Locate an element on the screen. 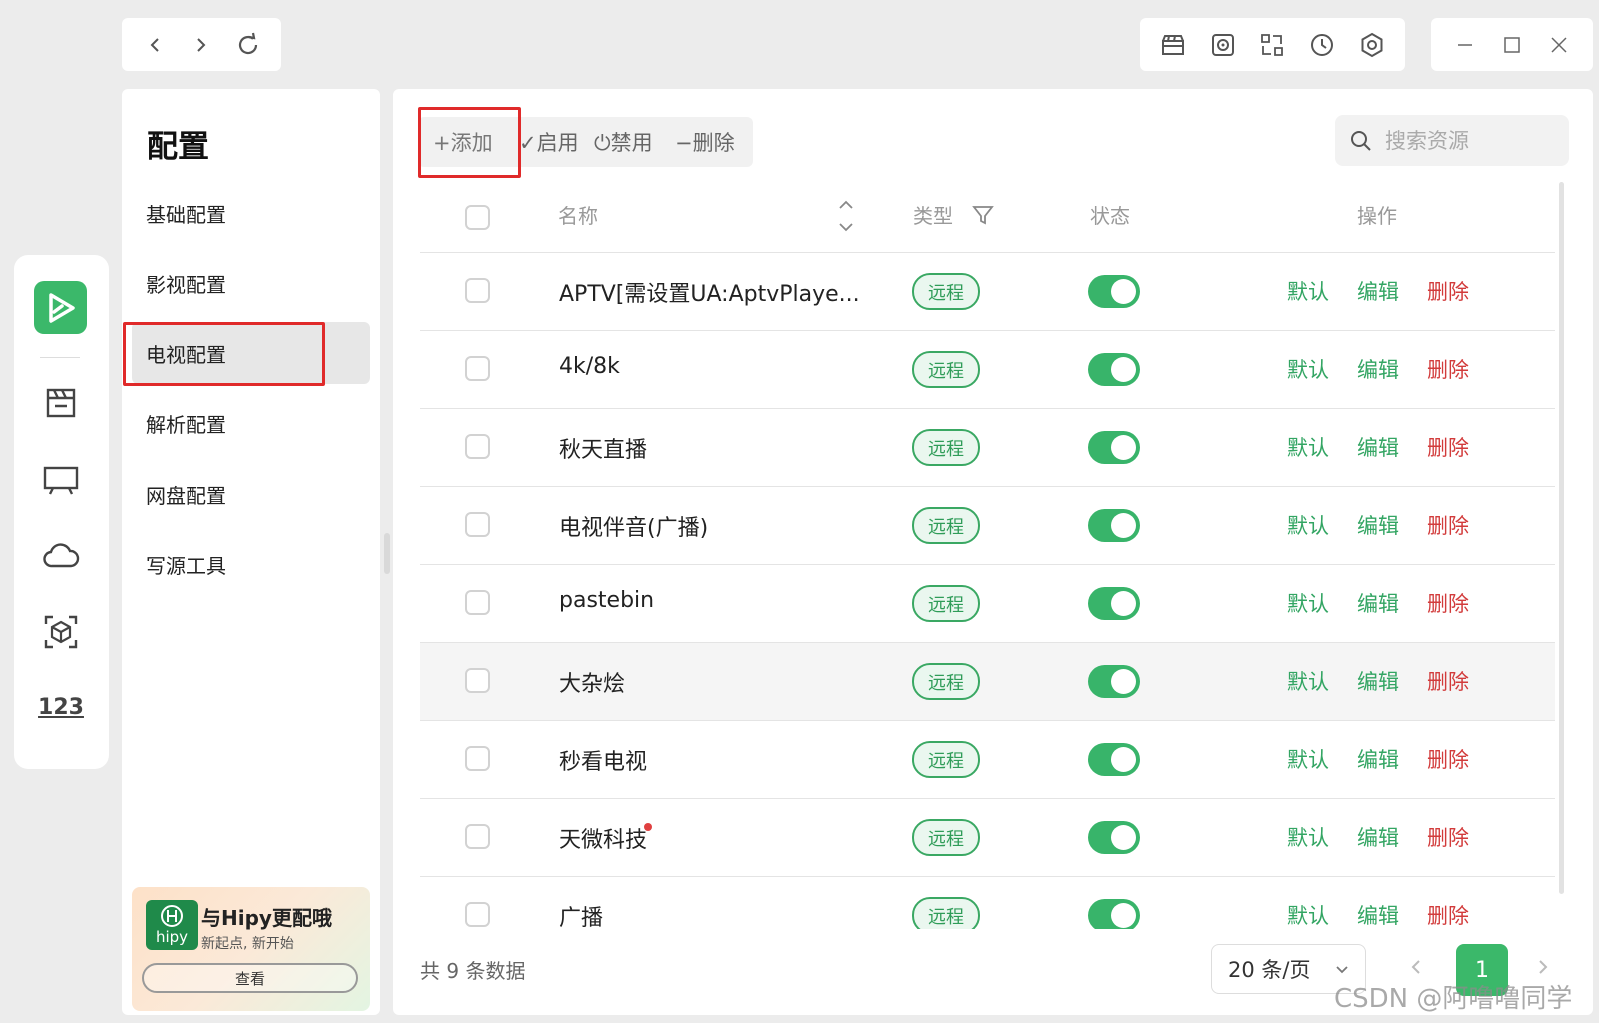 This screenshot has width=1599, height=1023. numbers-123-icon: 123 is located at coordinates (61, 707).